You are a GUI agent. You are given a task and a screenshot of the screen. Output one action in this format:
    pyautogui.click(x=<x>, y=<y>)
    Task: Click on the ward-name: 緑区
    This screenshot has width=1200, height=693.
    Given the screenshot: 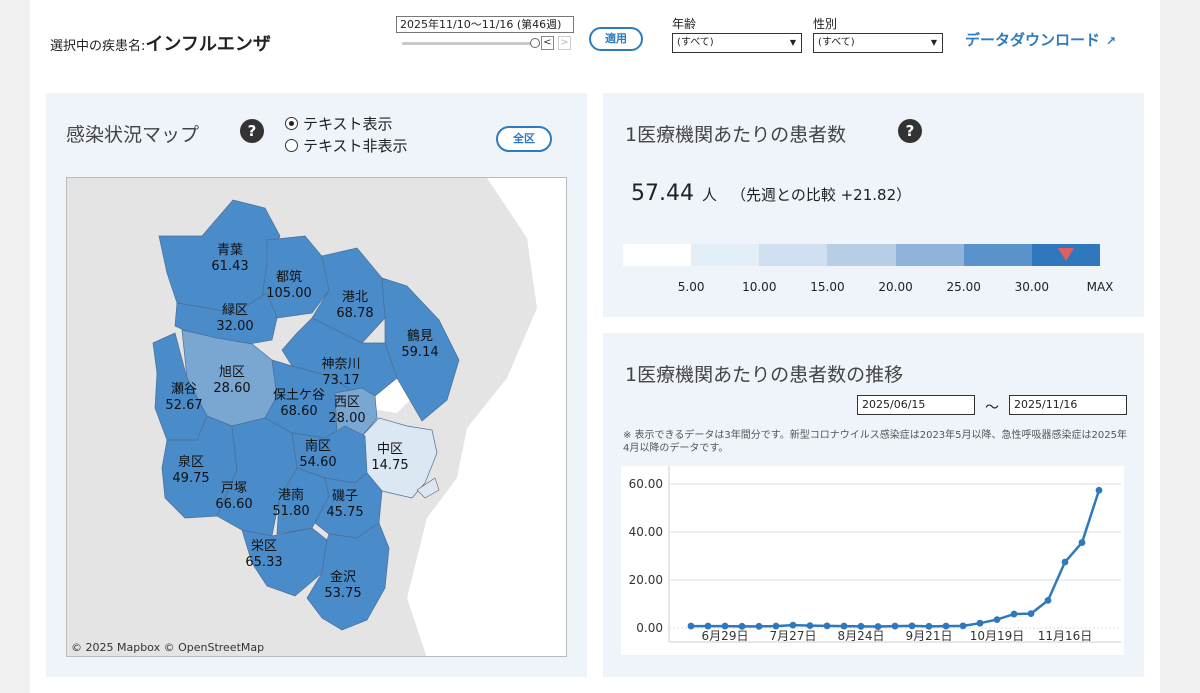 What is the action you would take?
    pyautogui.click(x=235, y=310)
    